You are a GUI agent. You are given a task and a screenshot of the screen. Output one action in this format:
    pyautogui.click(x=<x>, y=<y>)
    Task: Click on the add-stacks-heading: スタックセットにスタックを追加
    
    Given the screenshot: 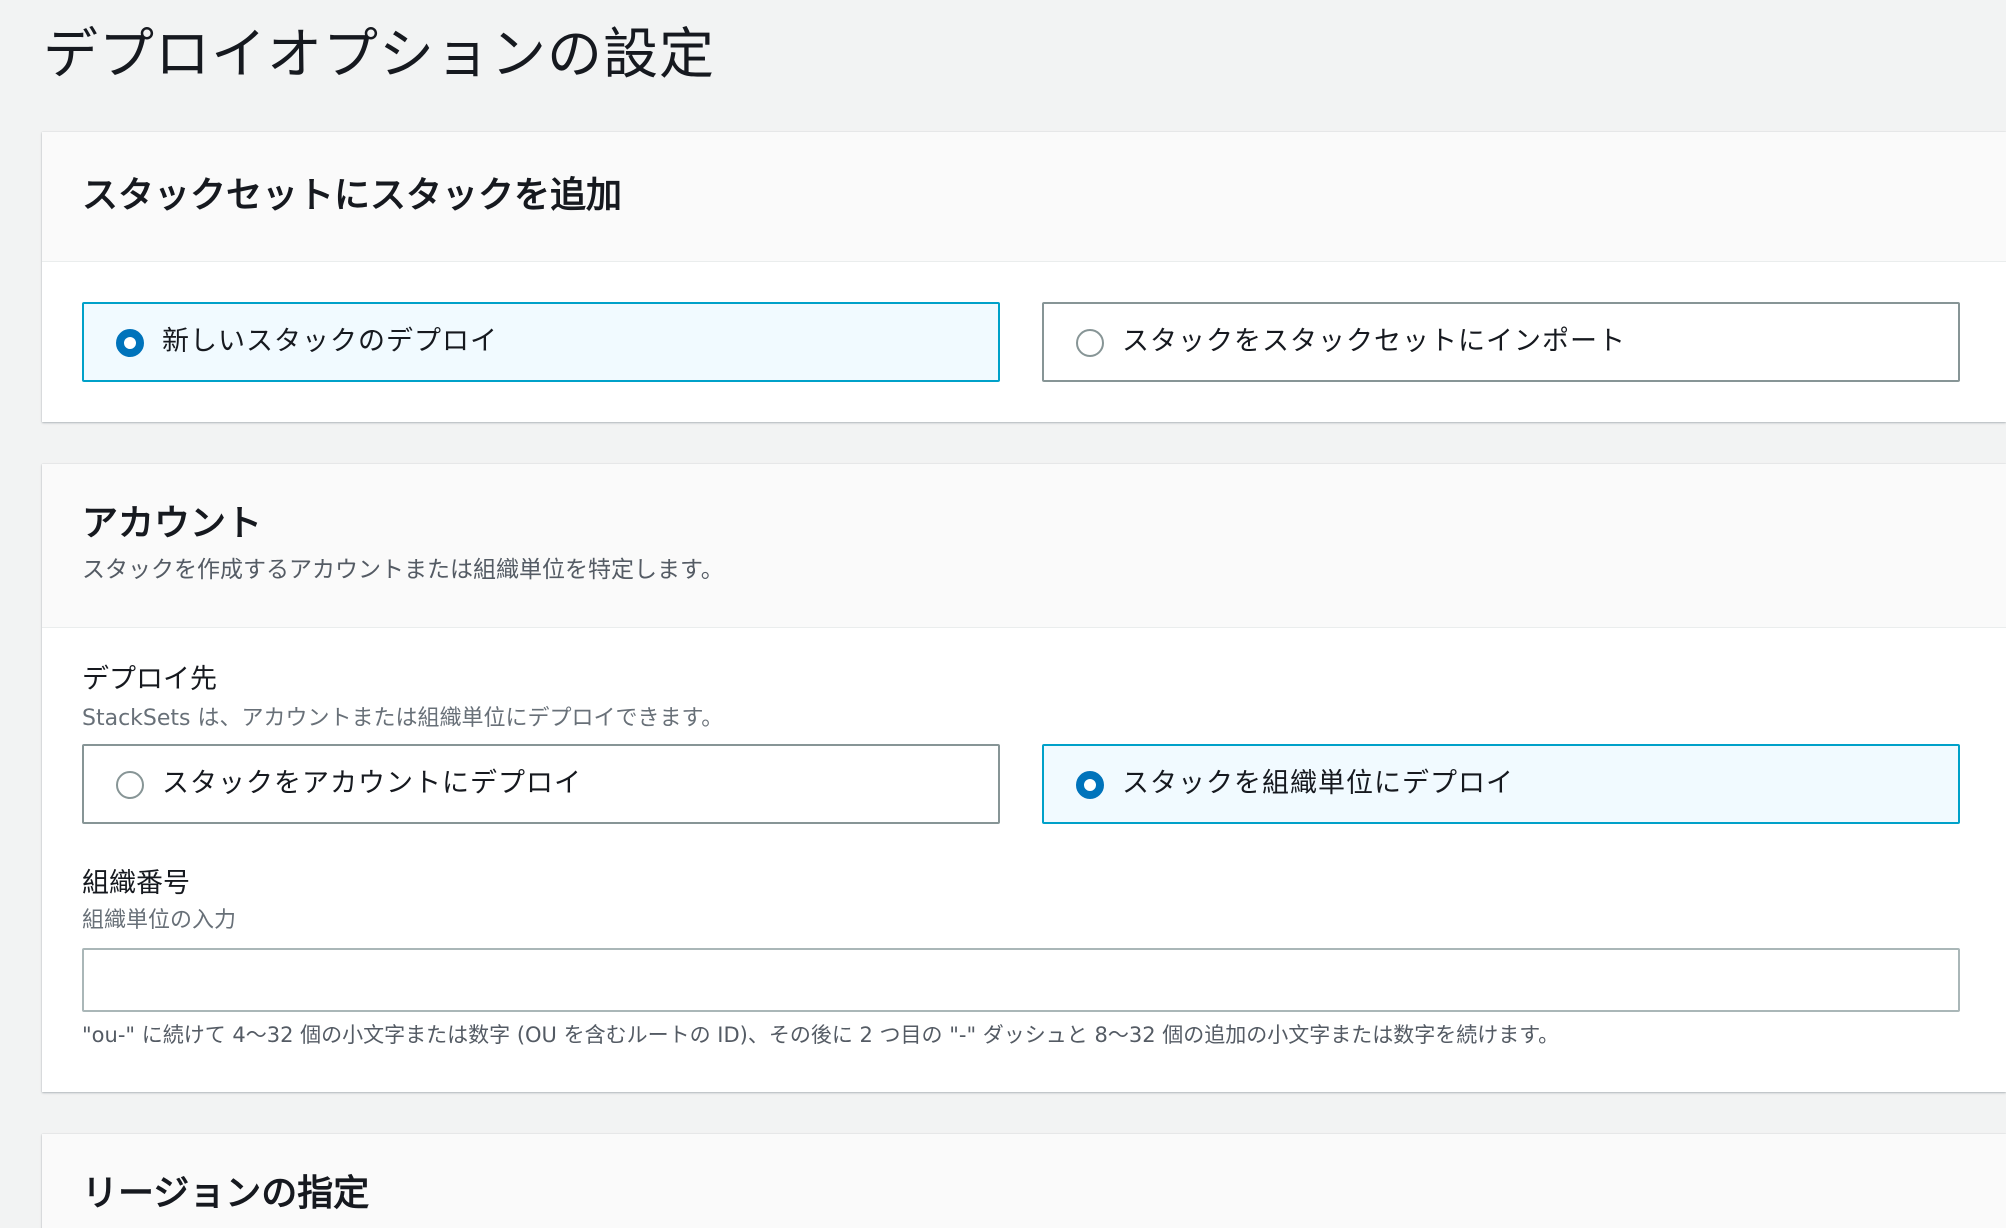 What is the action you would take?
    pyautogui.click(x=352, y=195)
    